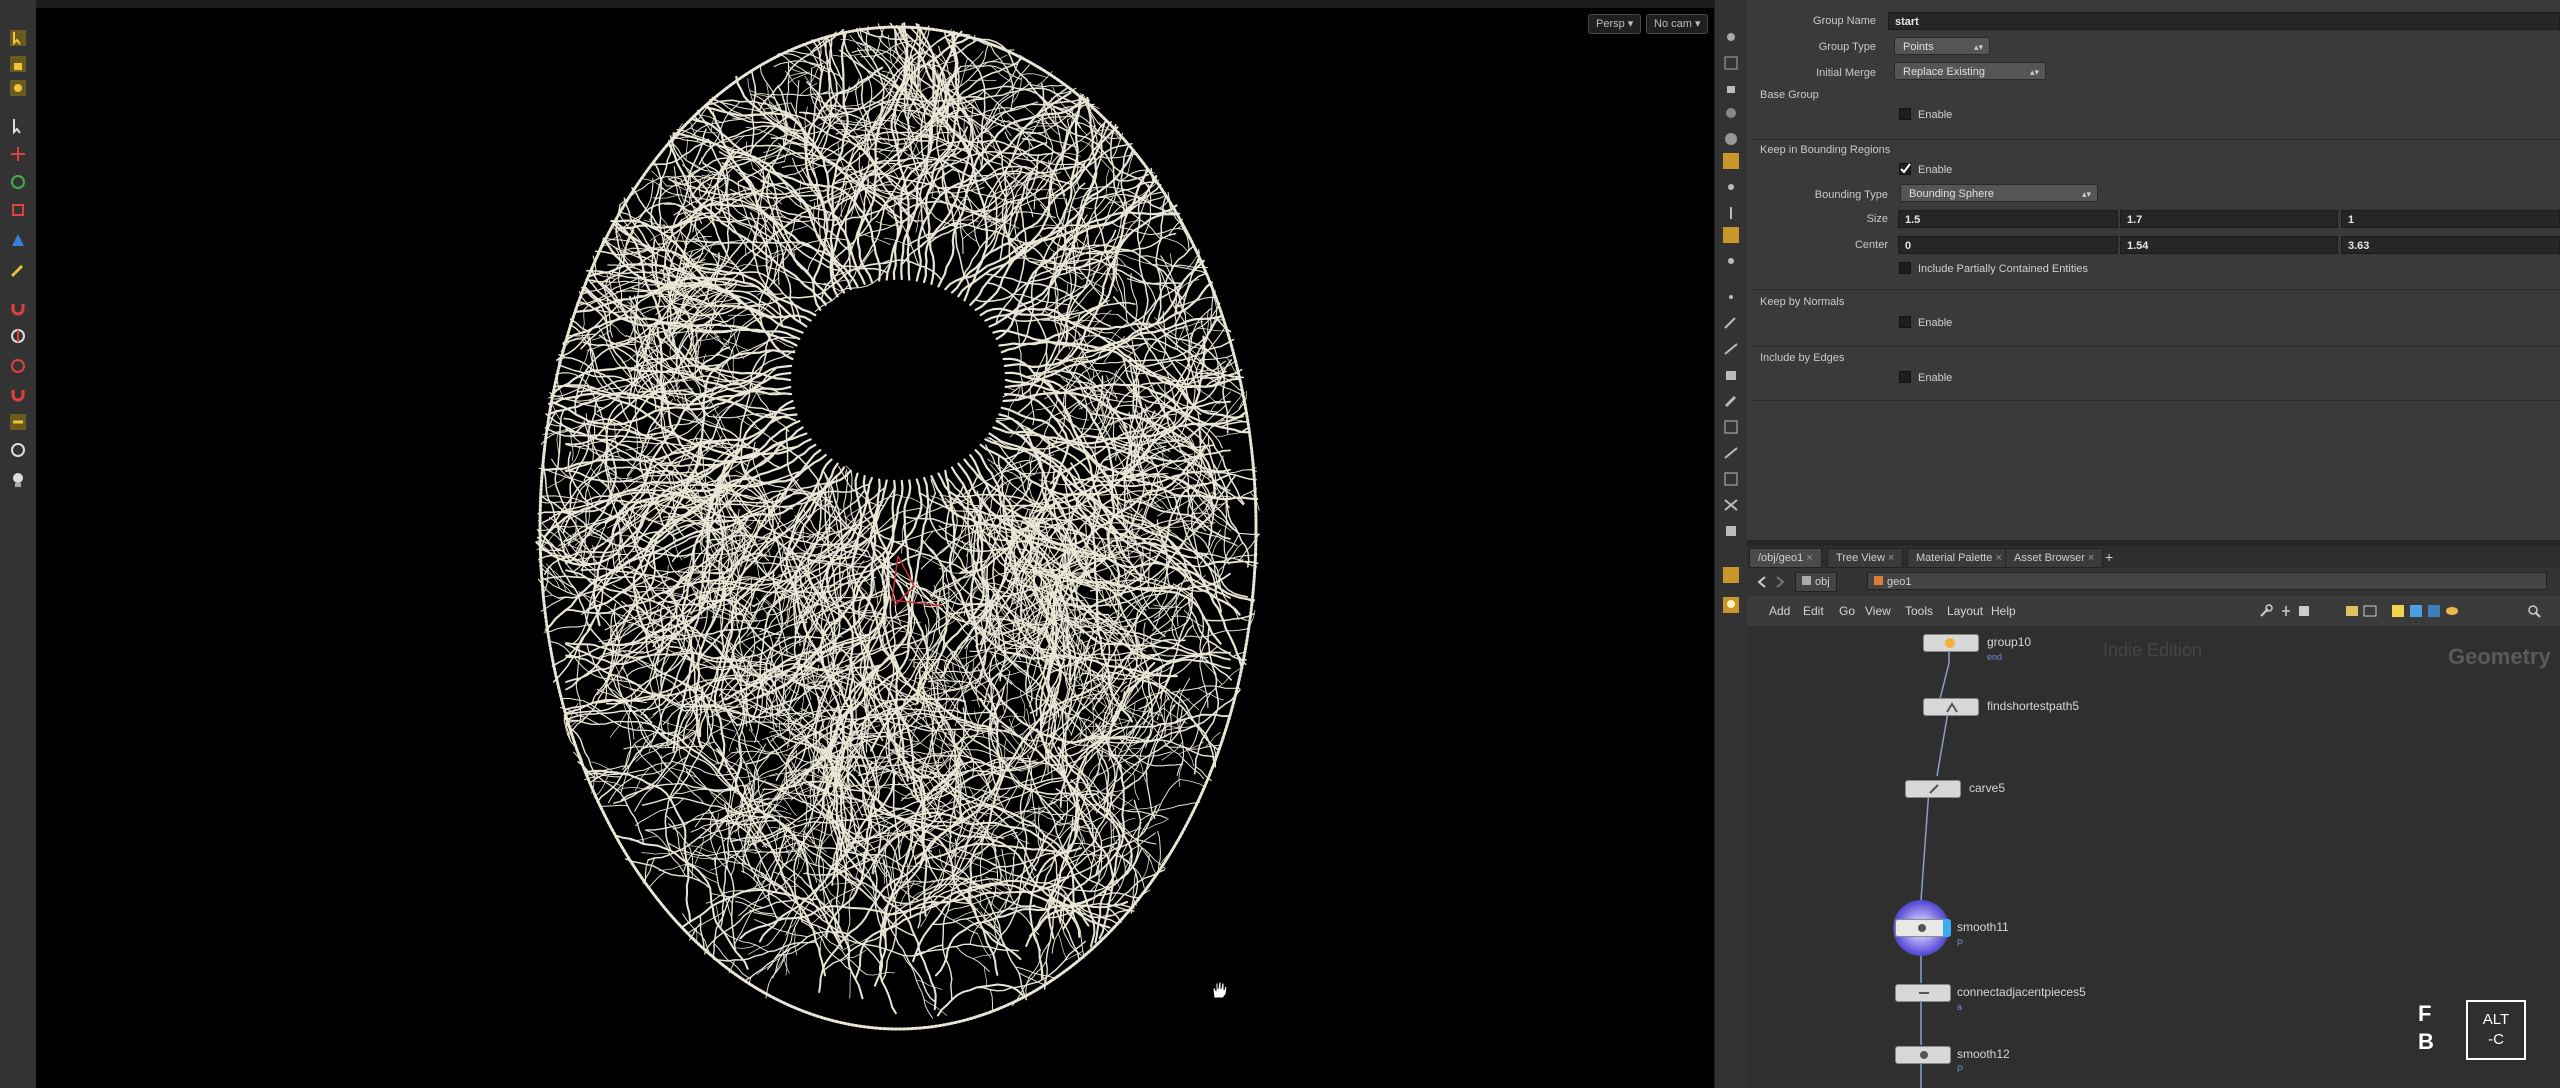 The width and height of the screenshot is (2560, 1088). What do you see at coordinates (1731, 375) in the screenshot?
I see `bucket-icon` at bounding box center [1731, 375].